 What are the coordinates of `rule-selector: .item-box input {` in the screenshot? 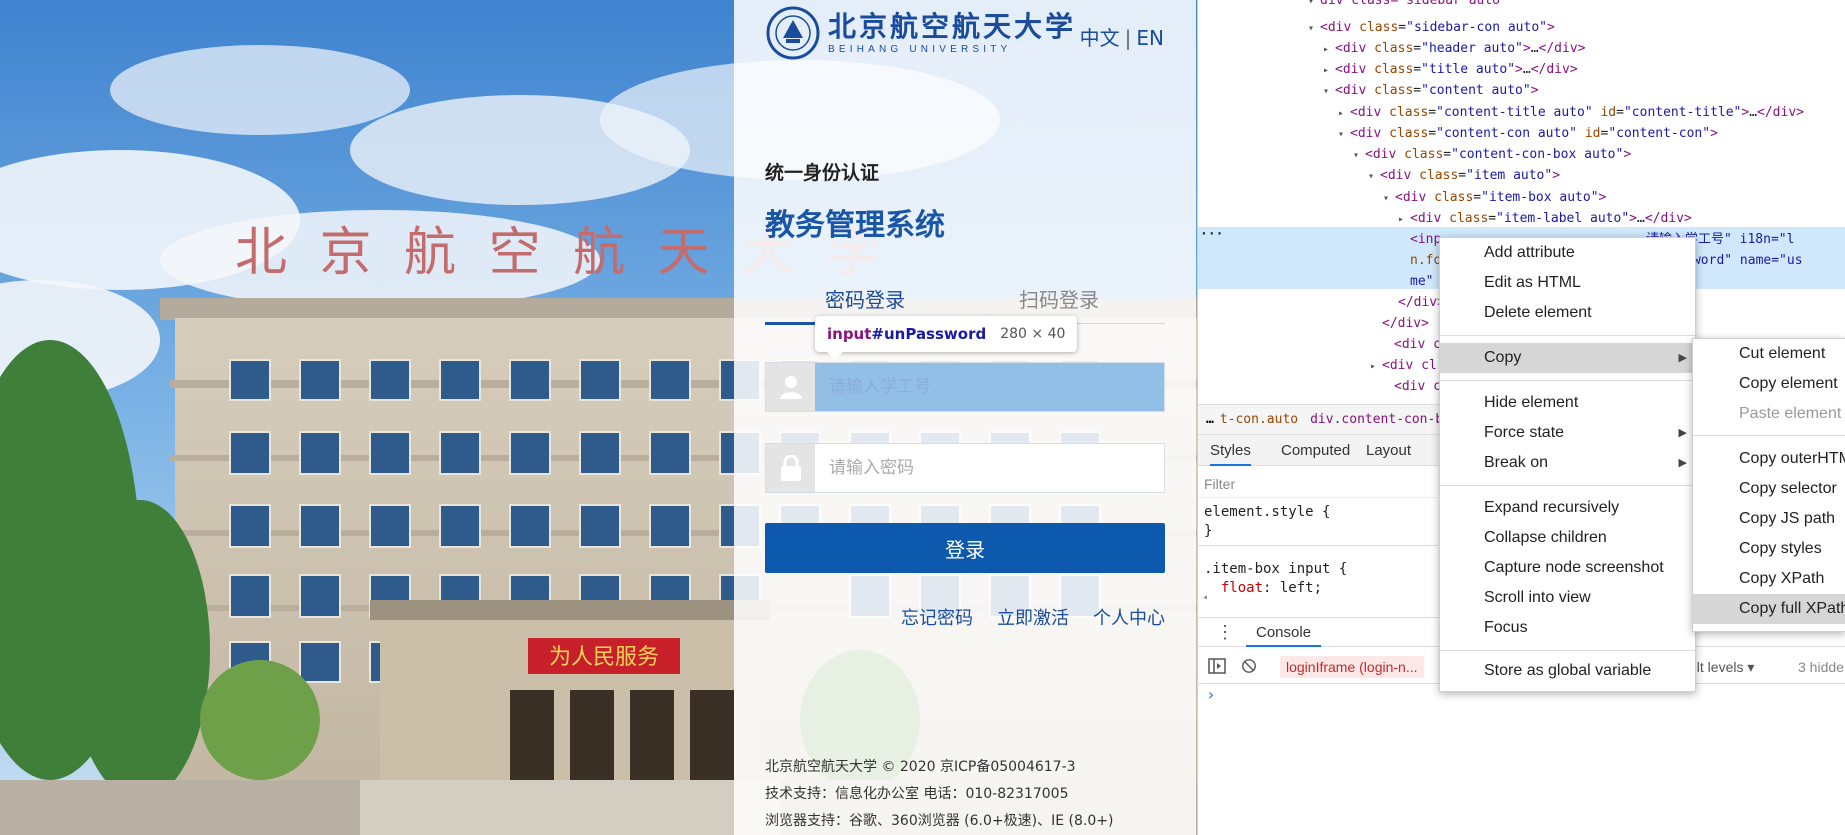 It's located at (1276, 569).